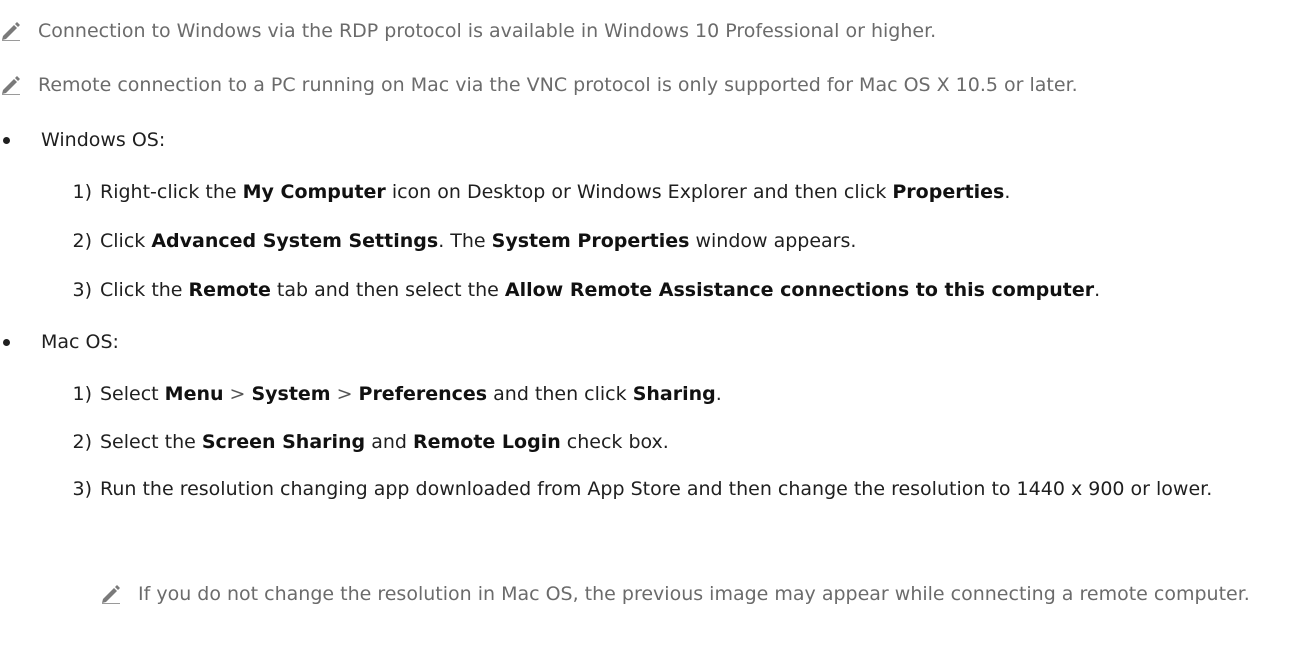 The image size is (1311, 669). What do you see at coordinates (194, 394) in the screenshot?
I see `ui-term-menu: Menu` at bounding box center [194, 394].